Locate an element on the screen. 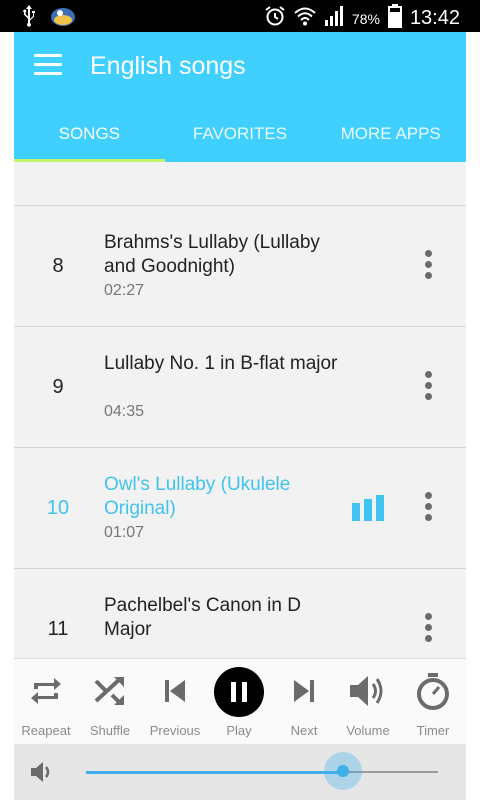  song-number: 10 is located at coordinates (58, 508).